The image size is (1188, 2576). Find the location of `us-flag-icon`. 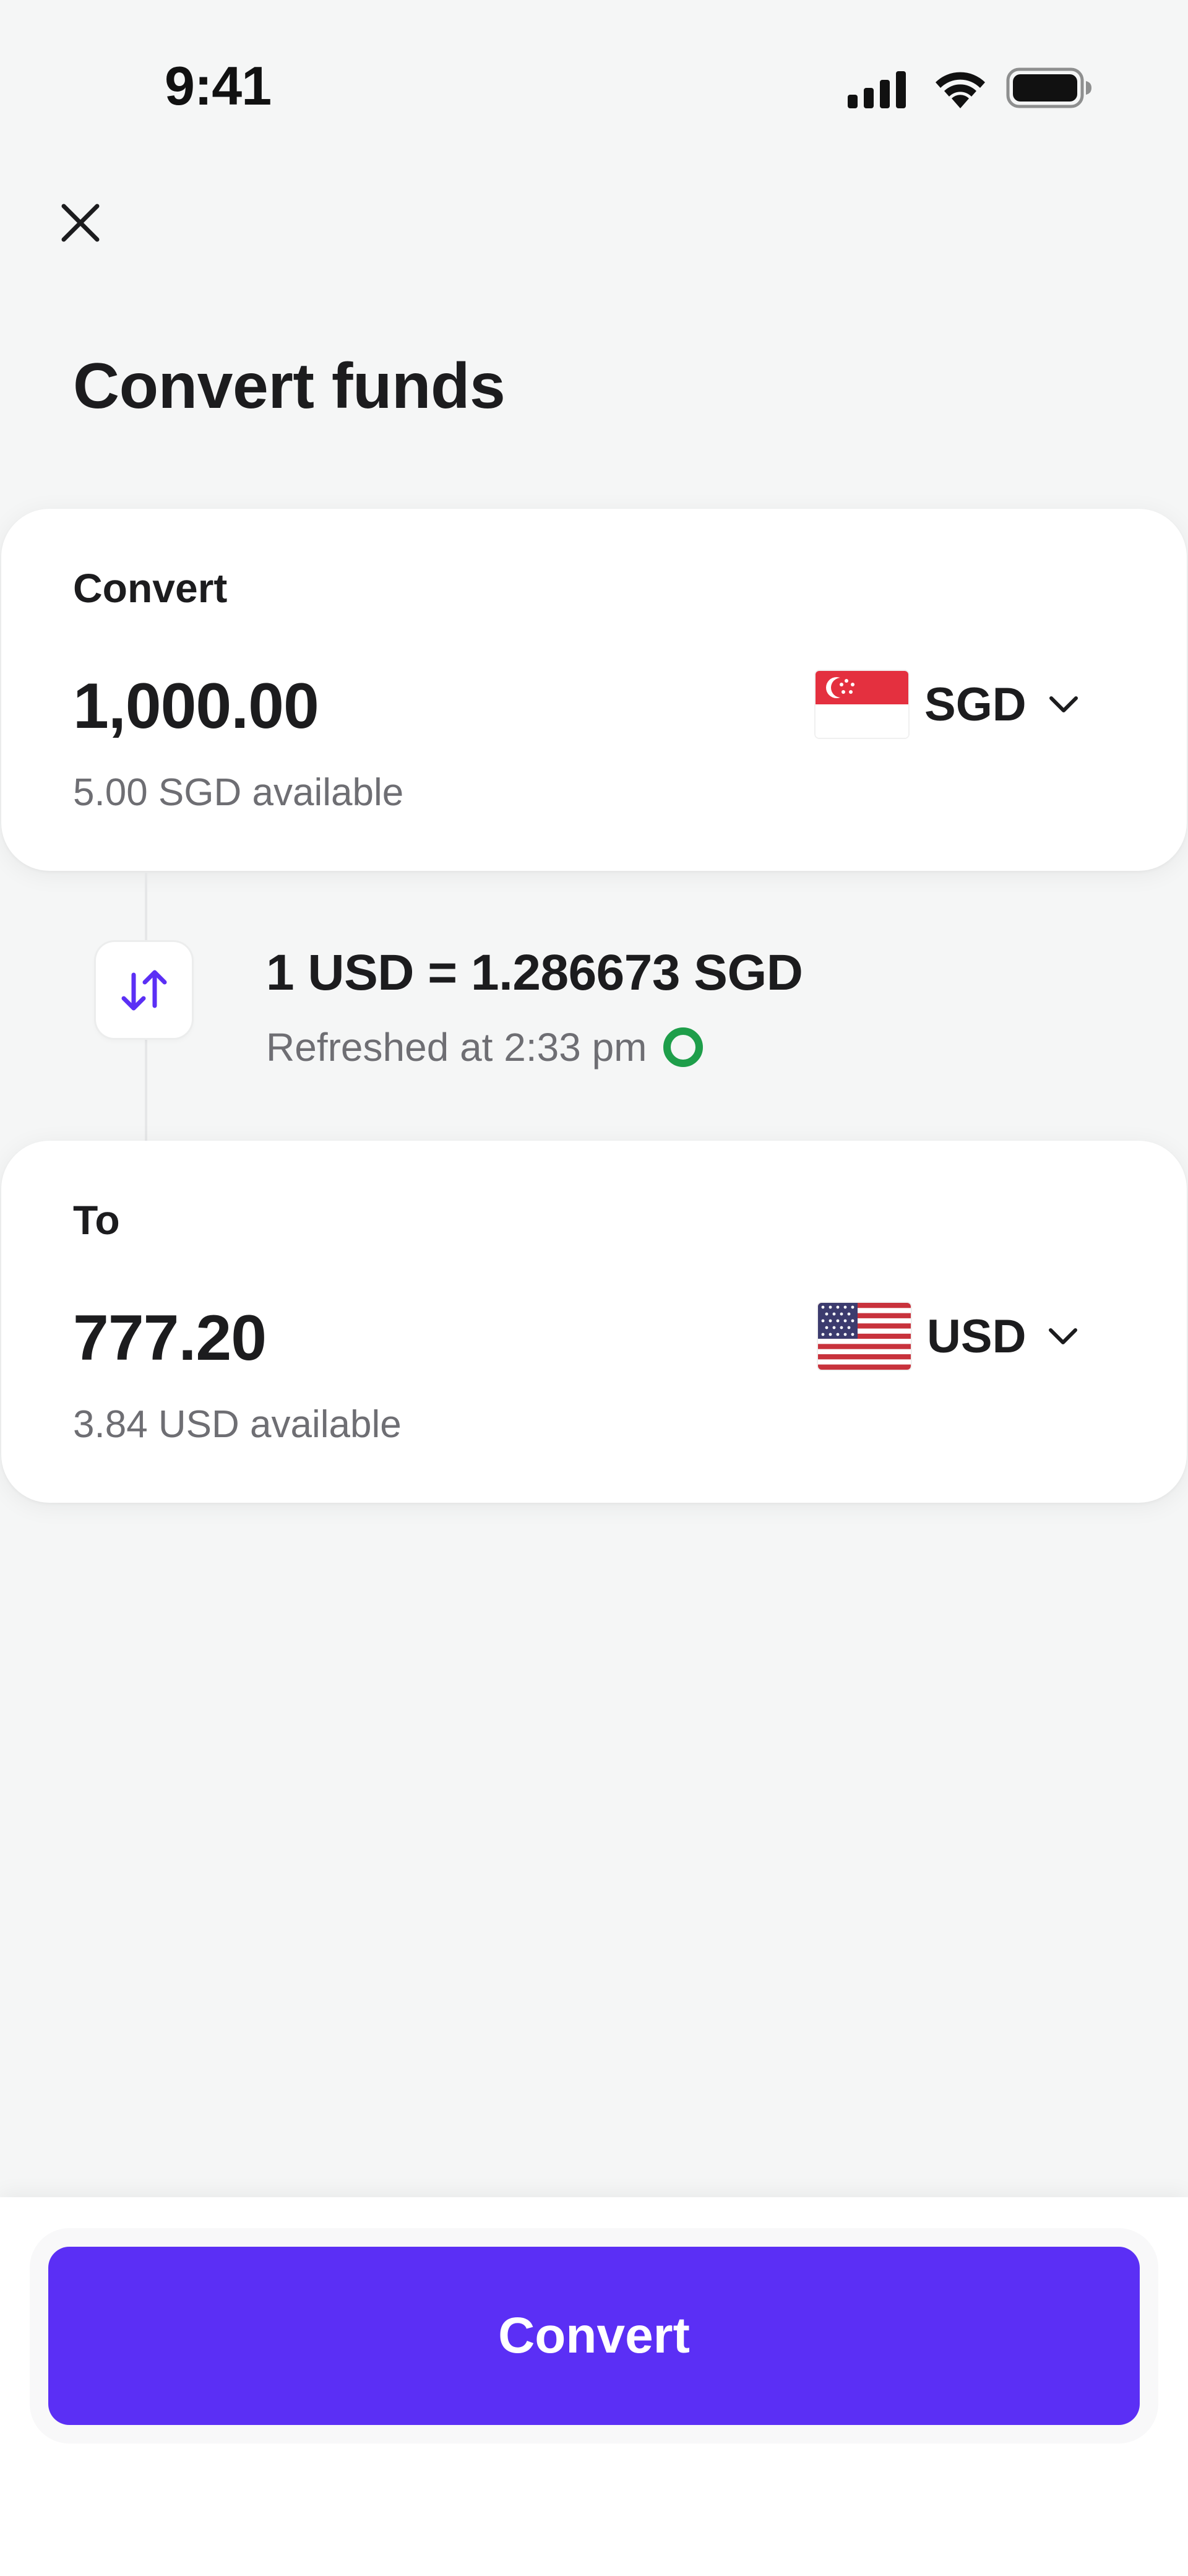

us-flag-icon is located at coordinates (864, 1336).